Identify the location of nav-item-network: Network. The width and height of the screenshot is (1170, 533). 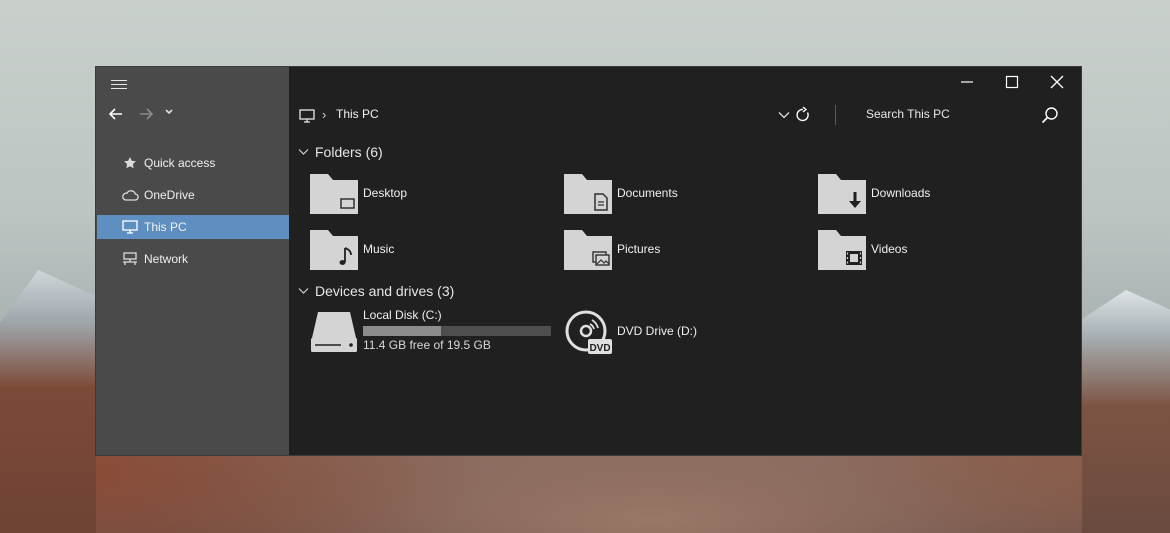
(193, 259).